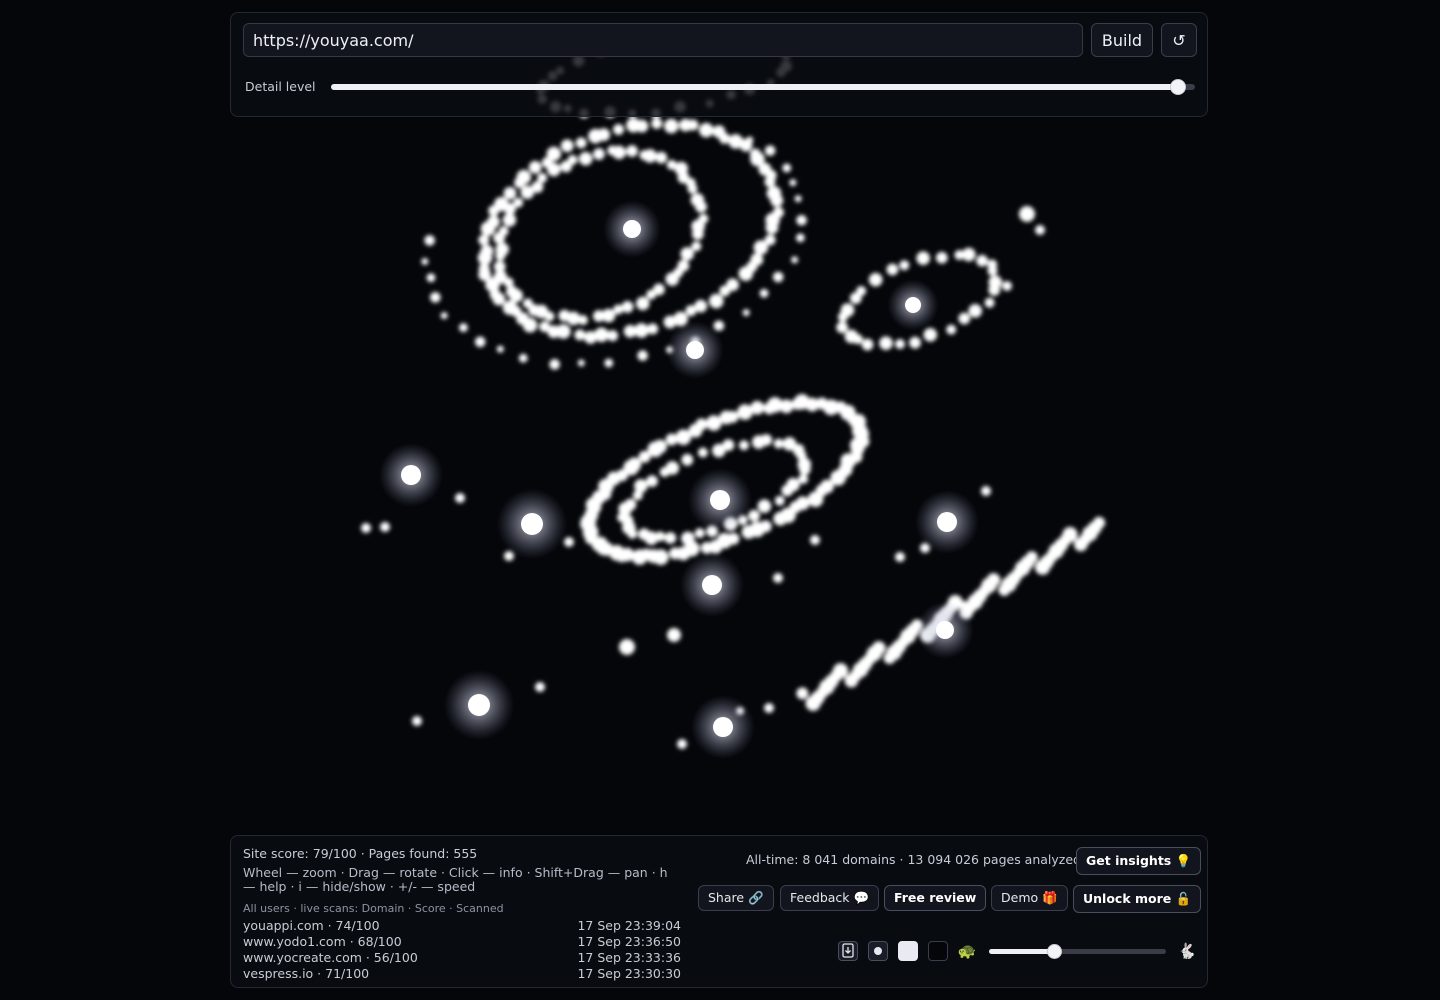  Describe the element at coordinates (908, 951) in the screenshot. I see `light-theme-button` at that location.